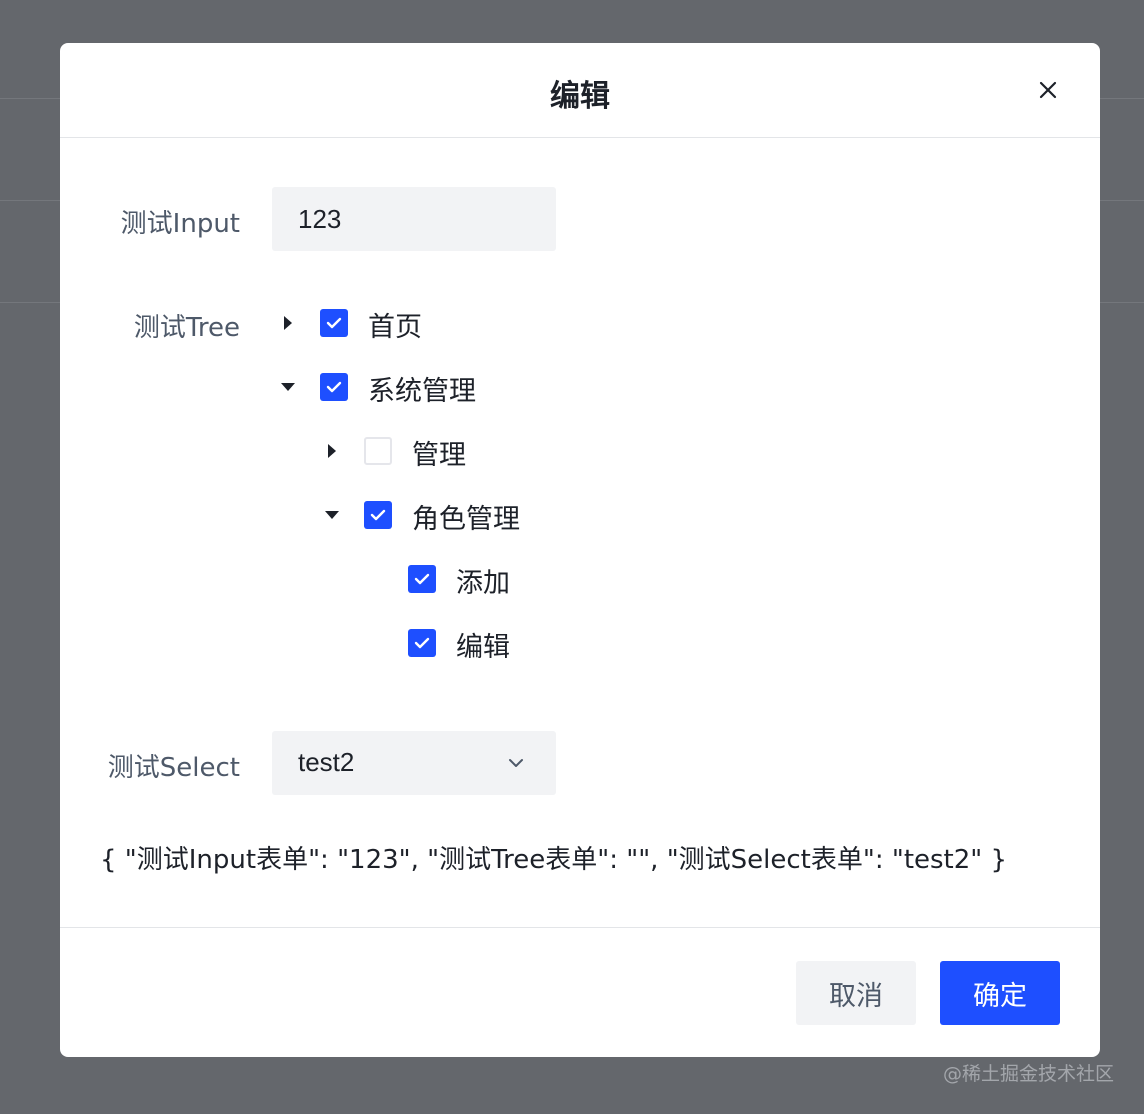 Image resolution: width=1144 pixels, height=1114 pixels. What do you see at coordinates (422, 388) in the screenshot?
I see `tree-node-title: 系统管理` at bounding box center [422, 388].